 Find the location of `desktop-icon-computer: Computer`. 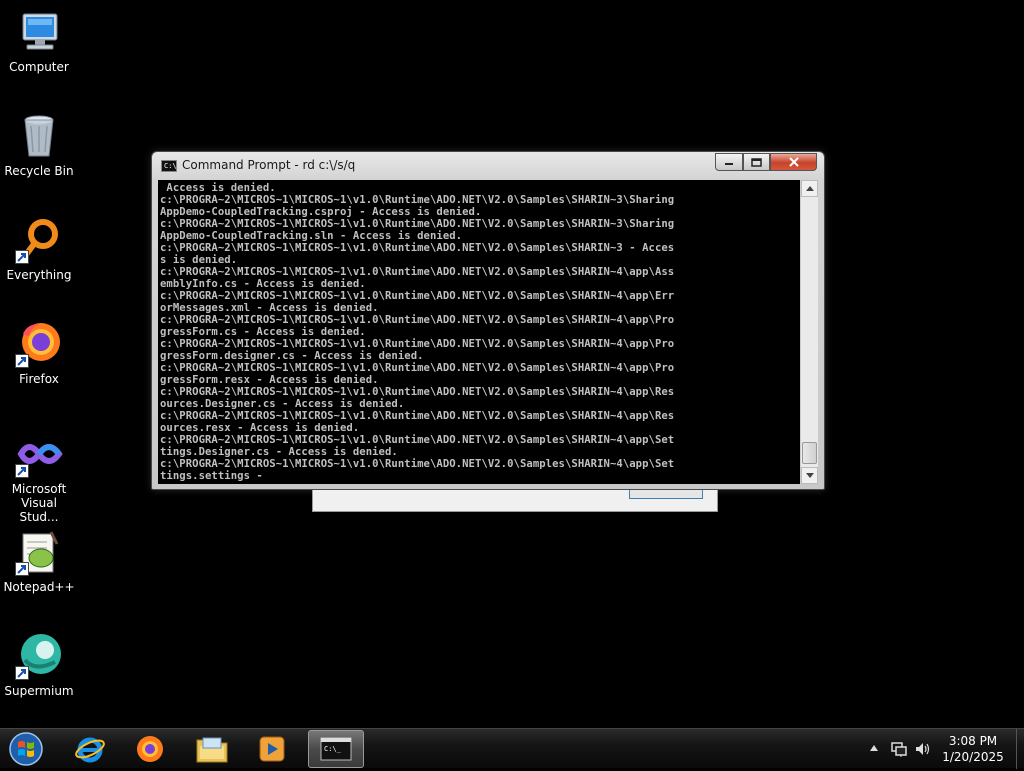

desktop-icon-computer: Computer is located at coordinates (39, 41).